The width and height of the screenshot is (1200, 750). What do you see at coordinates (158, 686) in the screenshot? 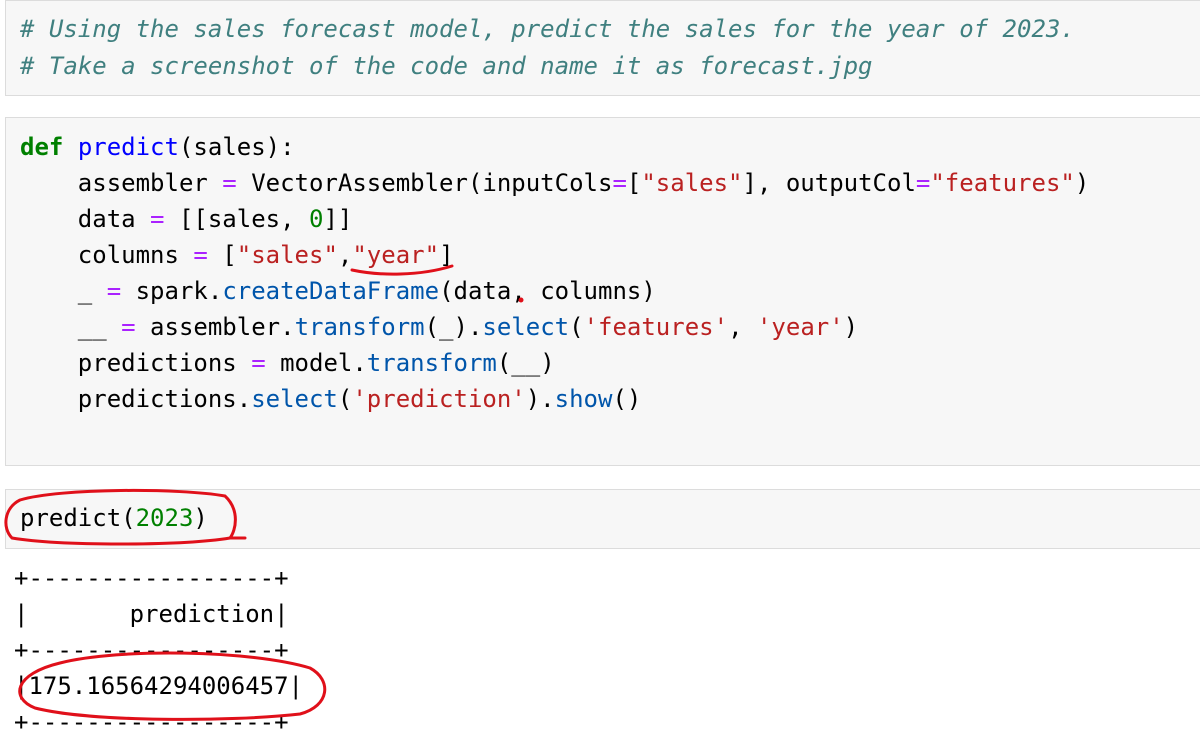
I see `output-value-row: |175.16564294006457|` at bounding box center [158, 686].